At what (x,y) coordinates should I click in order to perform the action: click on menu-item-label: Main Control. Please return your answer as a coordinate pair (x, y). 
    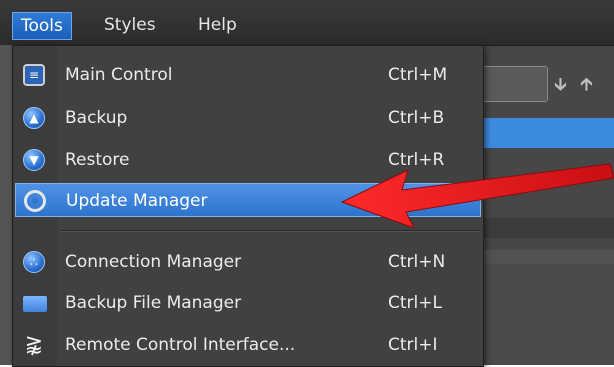
    Looking at the image, I should click on (119, 75).